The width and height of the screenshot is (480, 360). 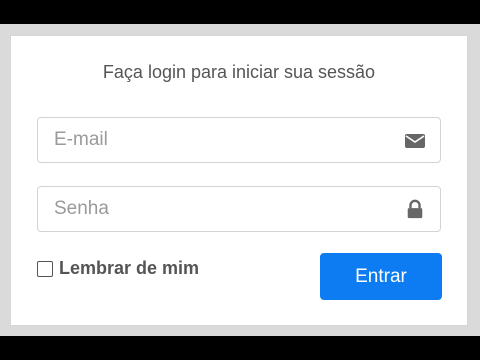 What do you see at coordinates (129, 268) in the screenshot?
I see `remember-label: Lembrar de mim` at bounding box center [129, 268].